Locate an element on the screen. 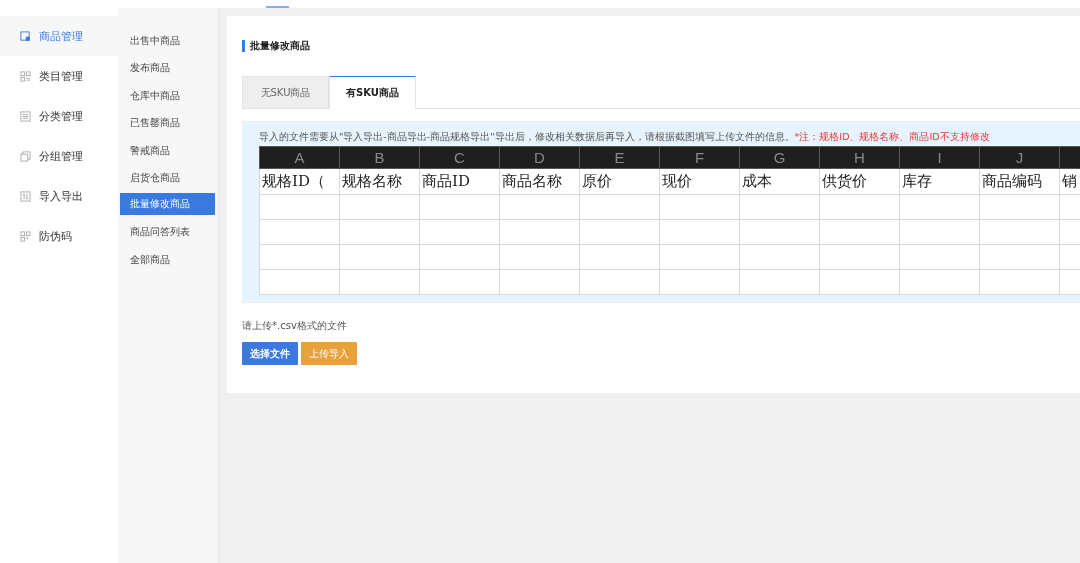 The image size is (1080, 563). column-heading: 原价 is located at coordinates (619, 181).